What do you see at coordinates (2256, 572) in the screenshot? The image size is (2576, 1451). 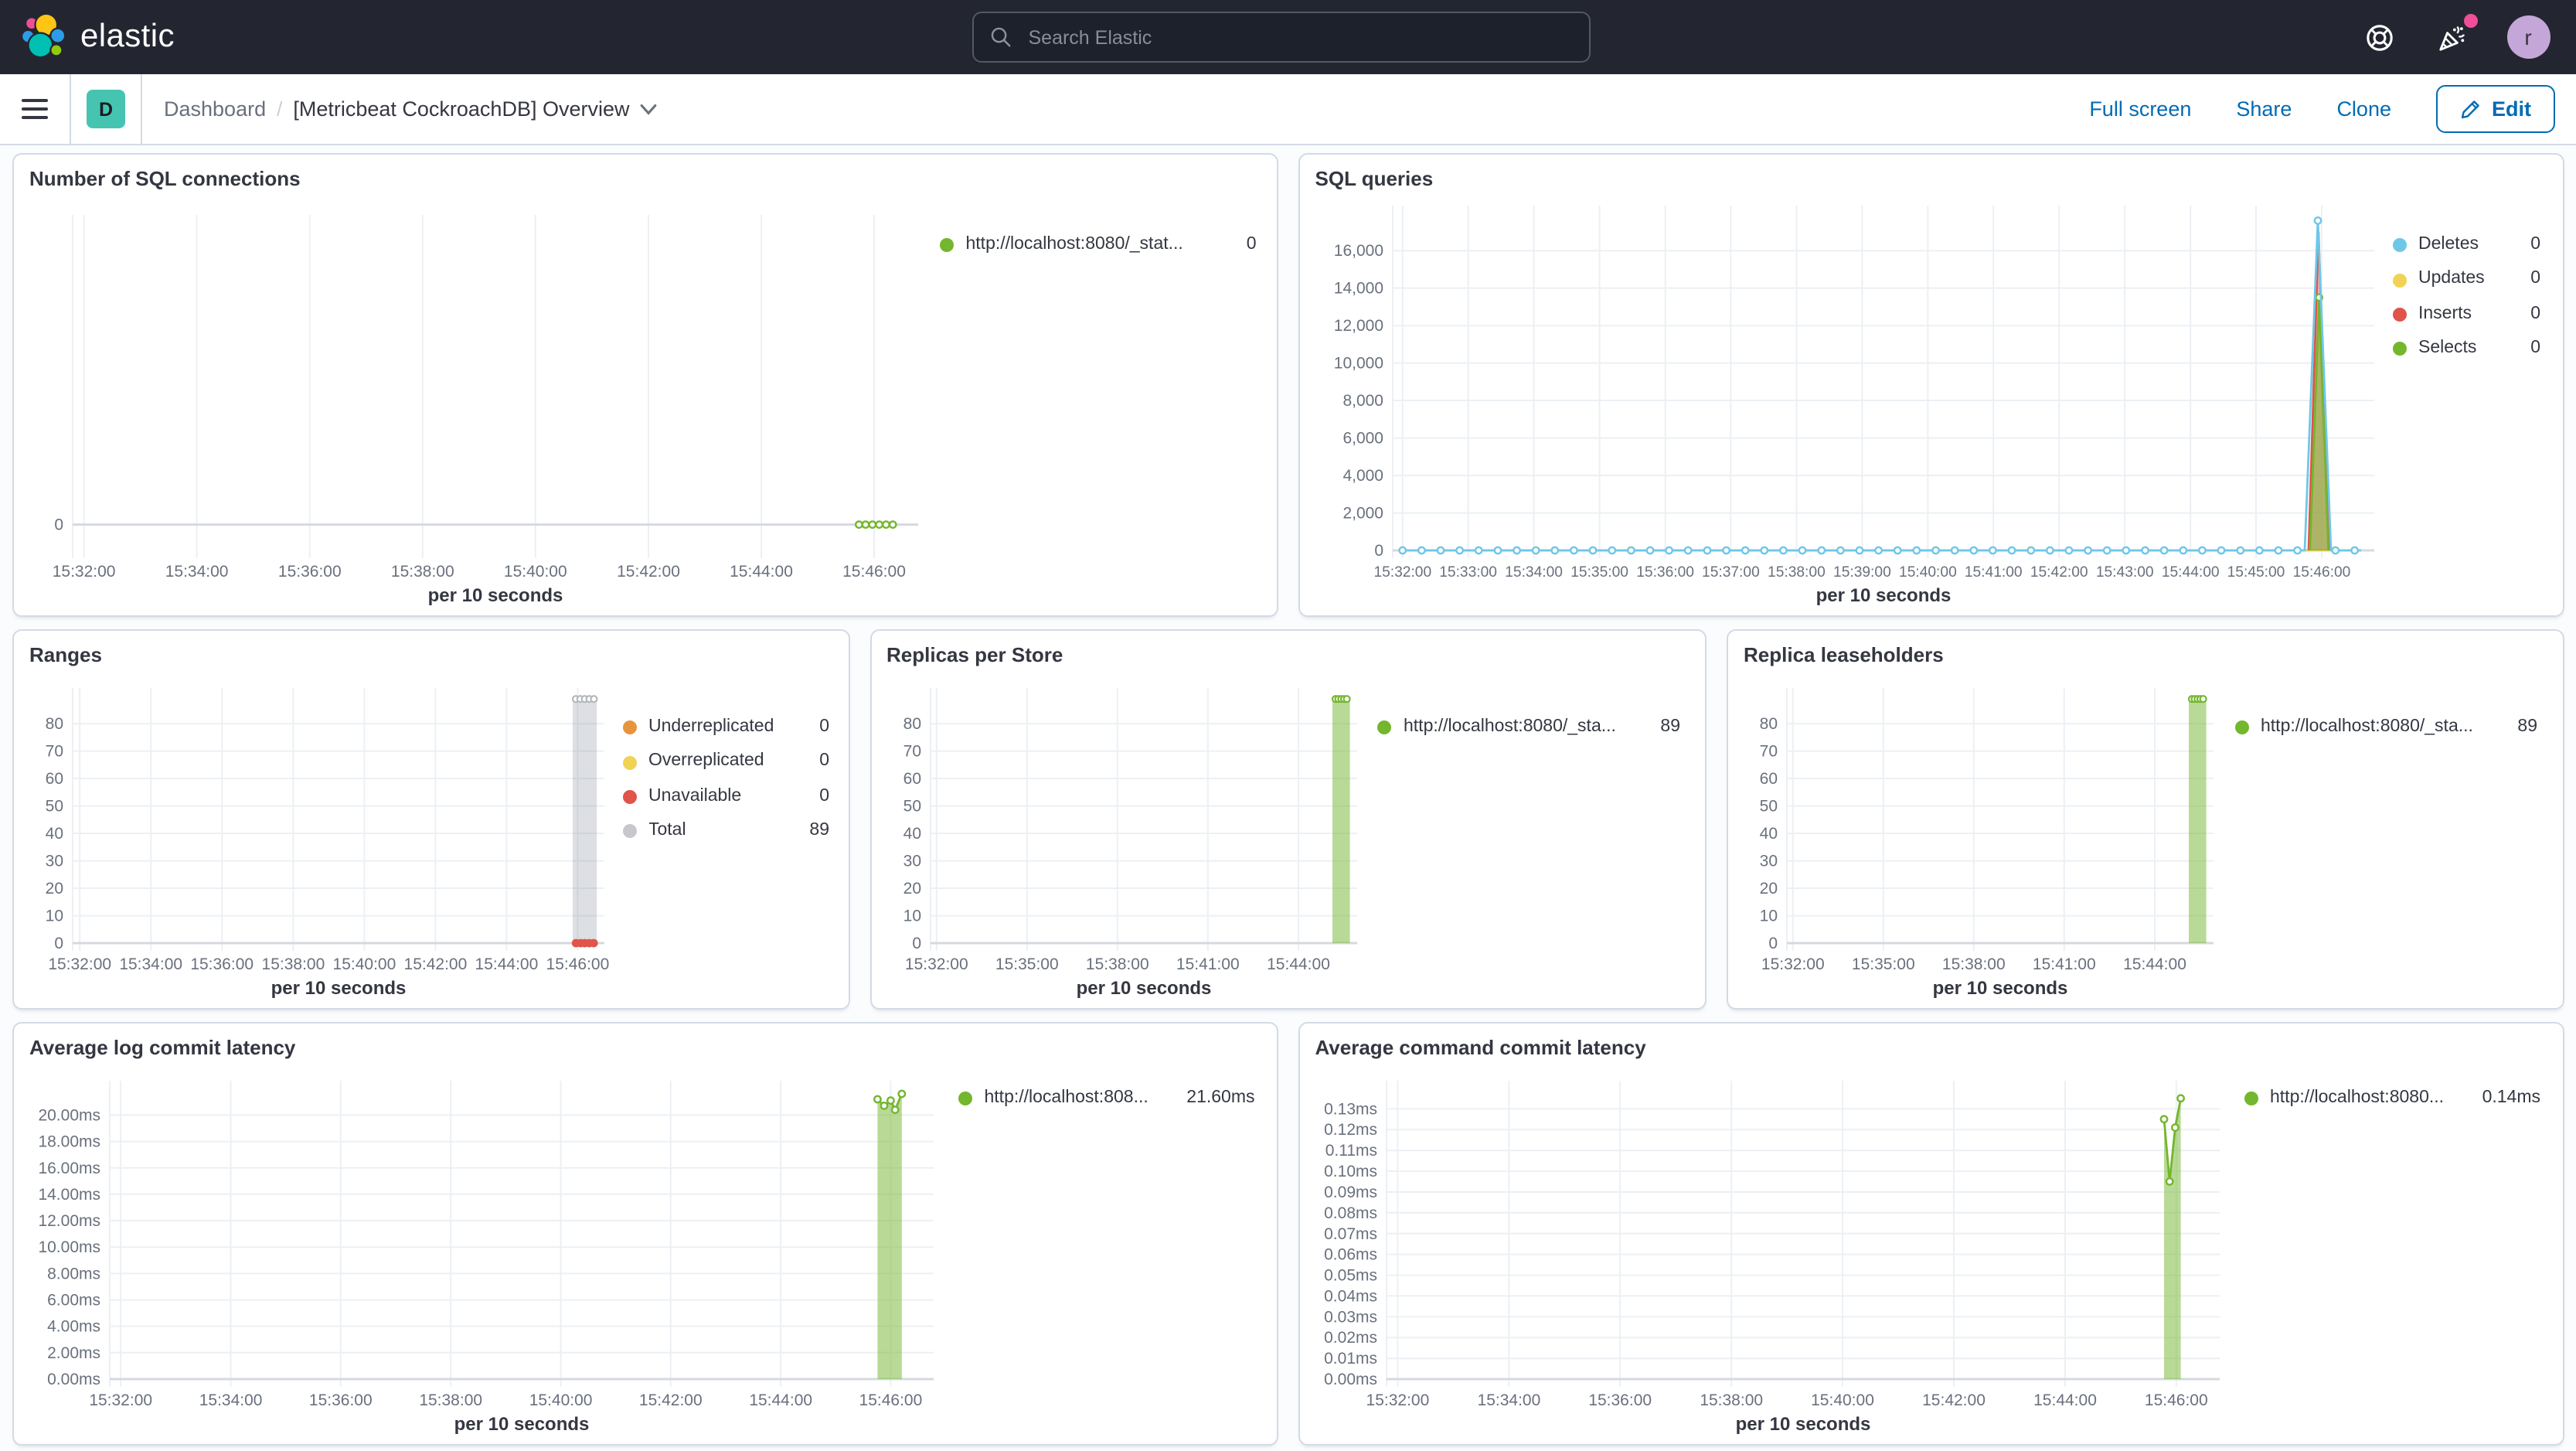 I see `svg-text: 15:45:00` at bounding box center [2256, 572].